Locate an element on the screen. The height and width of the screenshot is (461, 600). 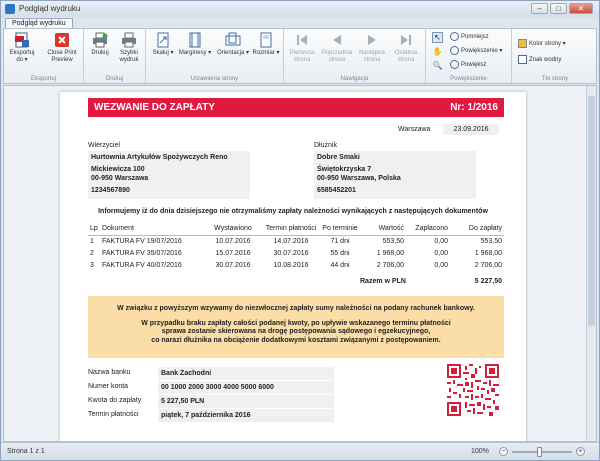
watermark-button: Znak wodny is located at coordinates (539, 60).